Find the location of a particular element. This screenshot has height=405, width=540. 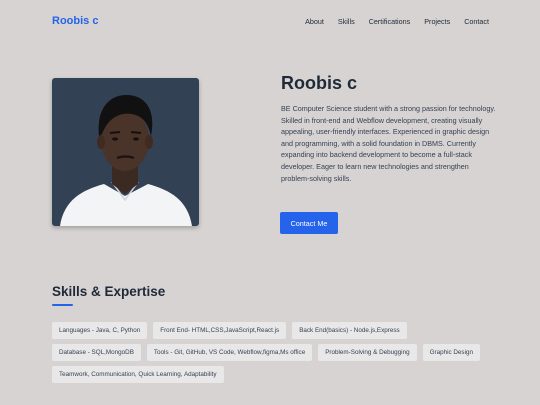

profile-photo is located at coordinates (125, 152).